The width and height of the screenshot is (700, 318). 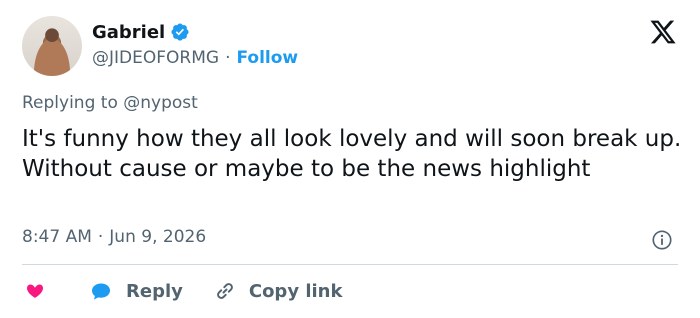 What do you see at coordinates (128, 32) in the screenshot?
I see `author-display-name: Gabriel` at bounding box center [128, 32].